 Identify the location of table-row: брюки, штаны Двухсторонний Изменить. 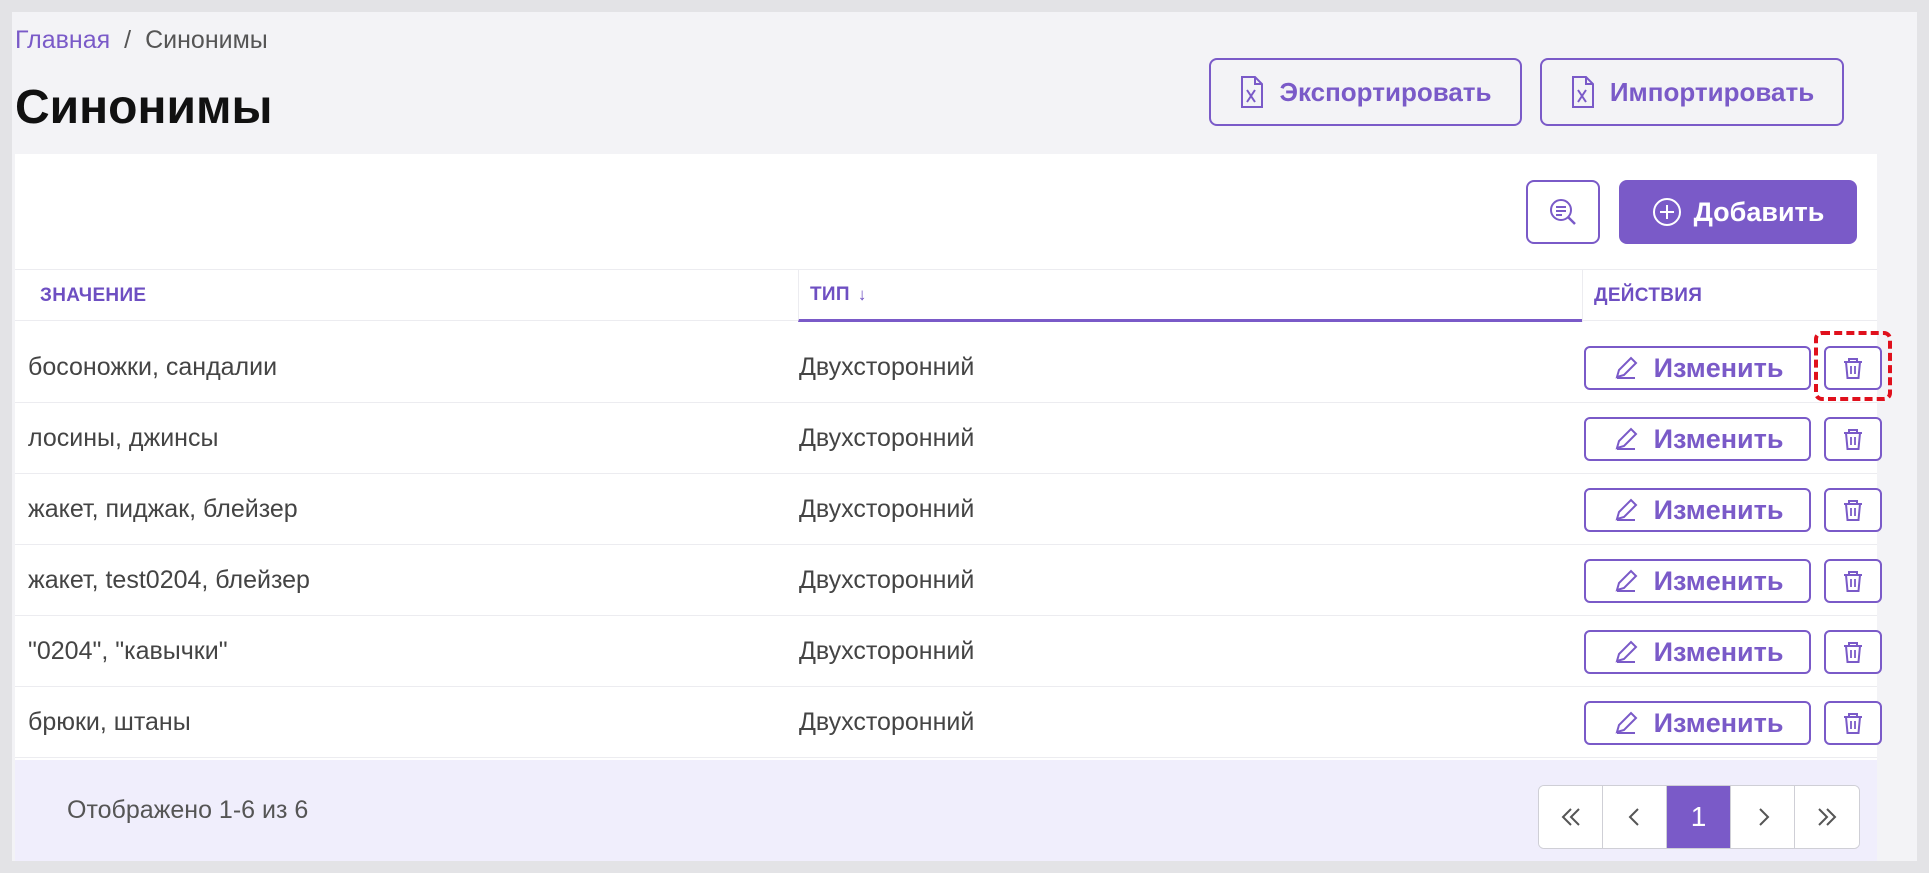
(948, 722).